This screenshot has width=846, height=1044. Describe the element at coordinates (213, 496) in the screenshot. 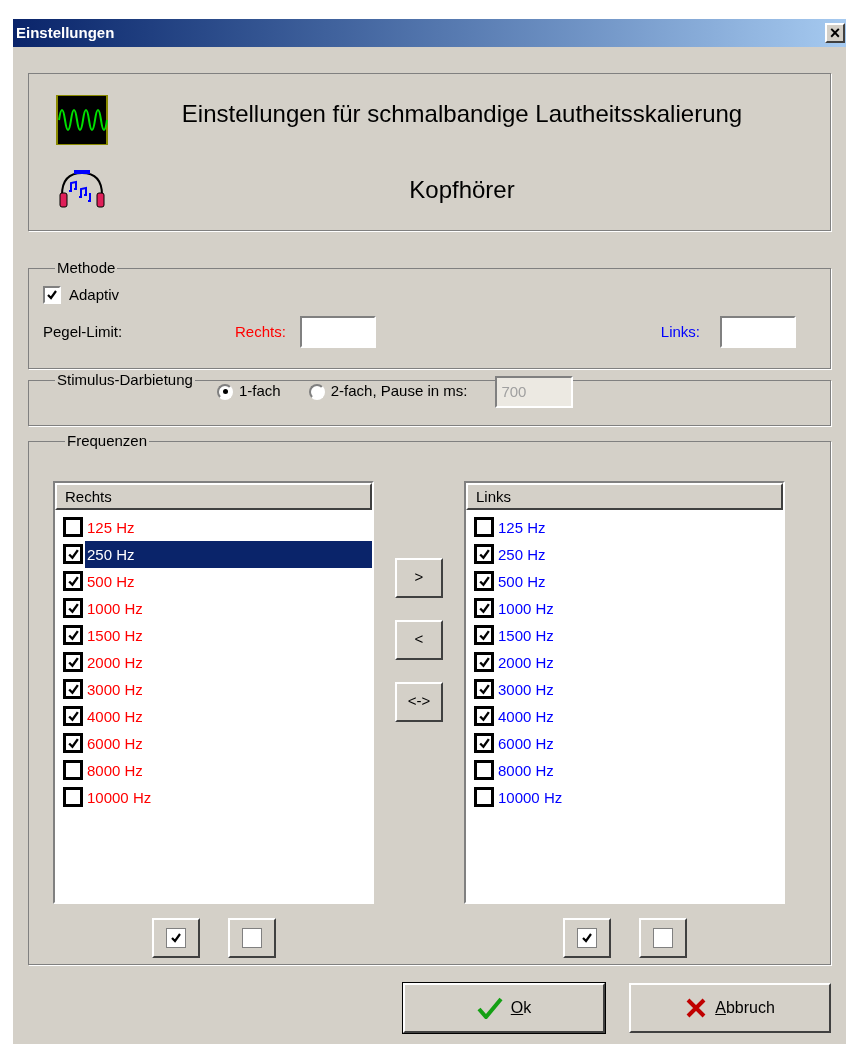

I see `column-header: Rechts` at that location.